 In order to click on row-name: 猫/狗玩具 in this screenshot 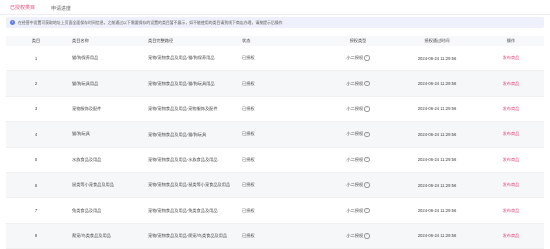, I will do `click(81, 134)`.